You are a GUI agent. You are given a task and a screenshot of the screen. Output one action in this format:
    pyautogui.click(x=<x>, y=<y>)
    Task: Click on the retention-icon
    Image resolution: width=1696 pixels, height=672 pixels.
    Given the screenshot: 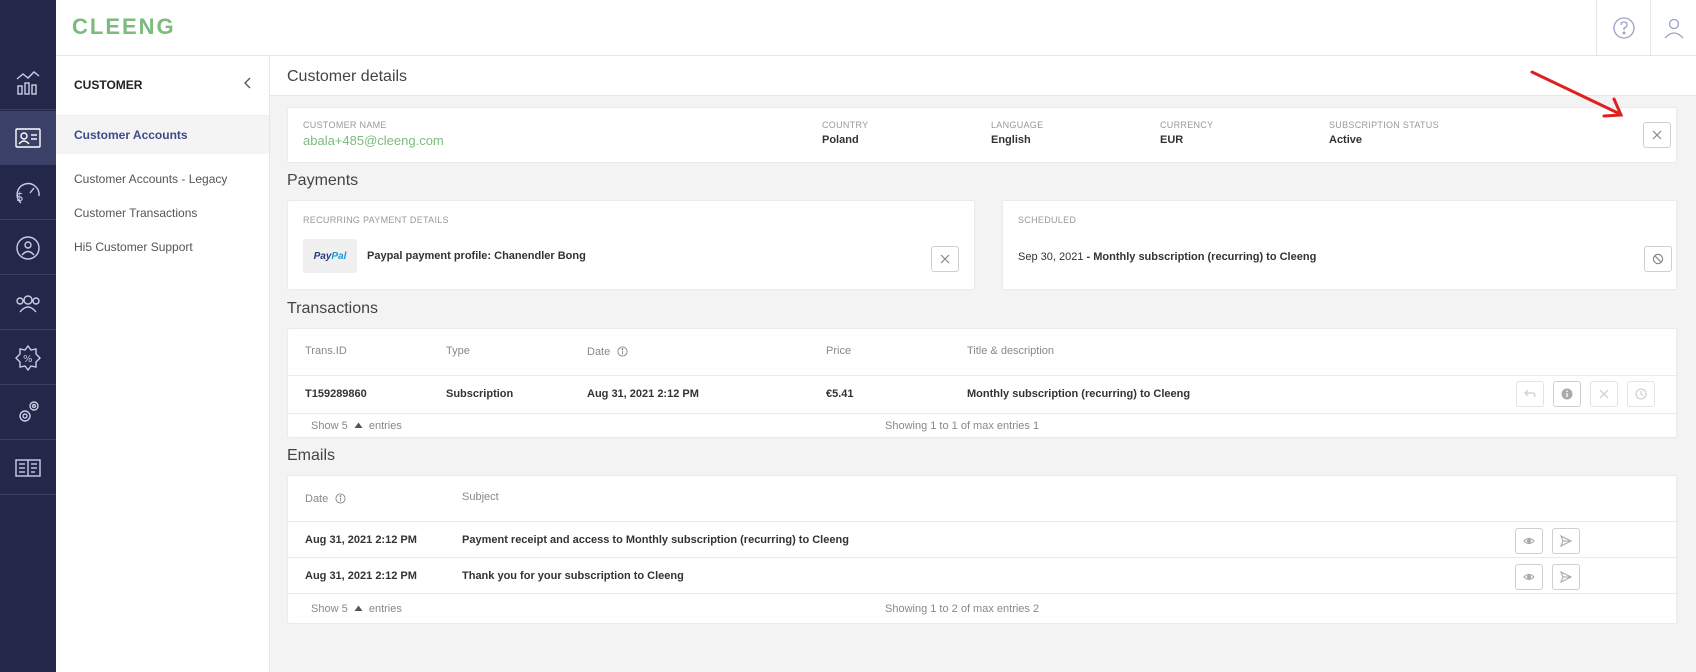 What is the action you would take?
    pyautogui.click(x=28, y=247)
    